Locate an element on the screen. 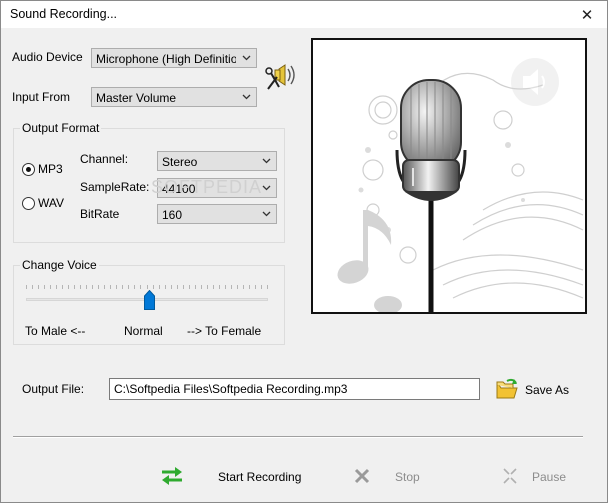  speaker-tuning-icon is located at coordinates (283, 76).